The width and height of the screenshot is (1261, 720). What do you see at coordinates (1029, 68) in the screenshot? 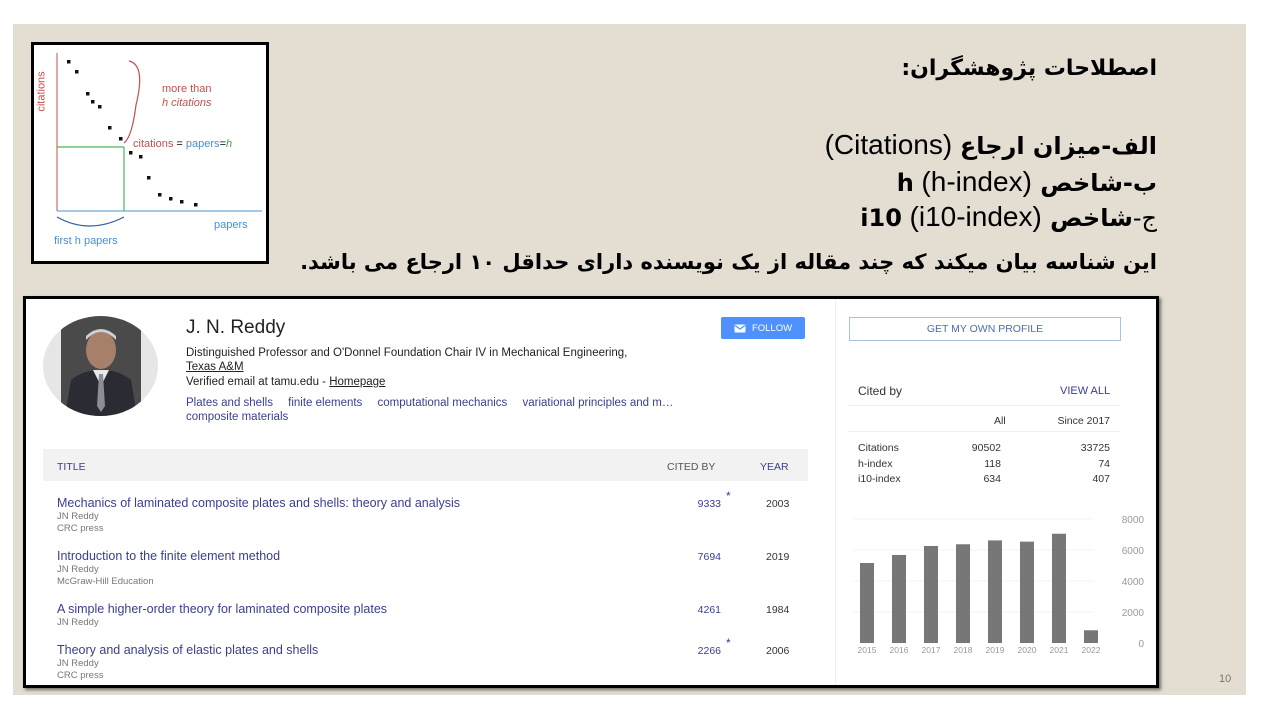
I see `slide-title: اصطلاحات پژوهشگران:` at bounding box center [1029, 68].